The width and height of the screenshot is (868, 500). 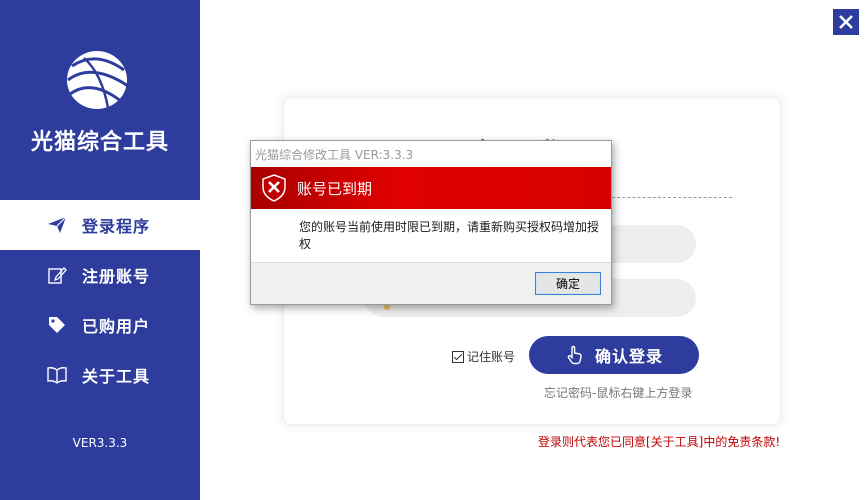 I want to click on close-icon, so click(x=846, y=22).